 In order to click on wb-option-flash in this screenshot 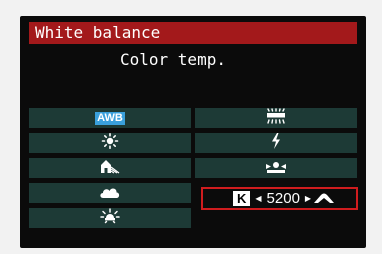, I will do `click(276, 143)`.